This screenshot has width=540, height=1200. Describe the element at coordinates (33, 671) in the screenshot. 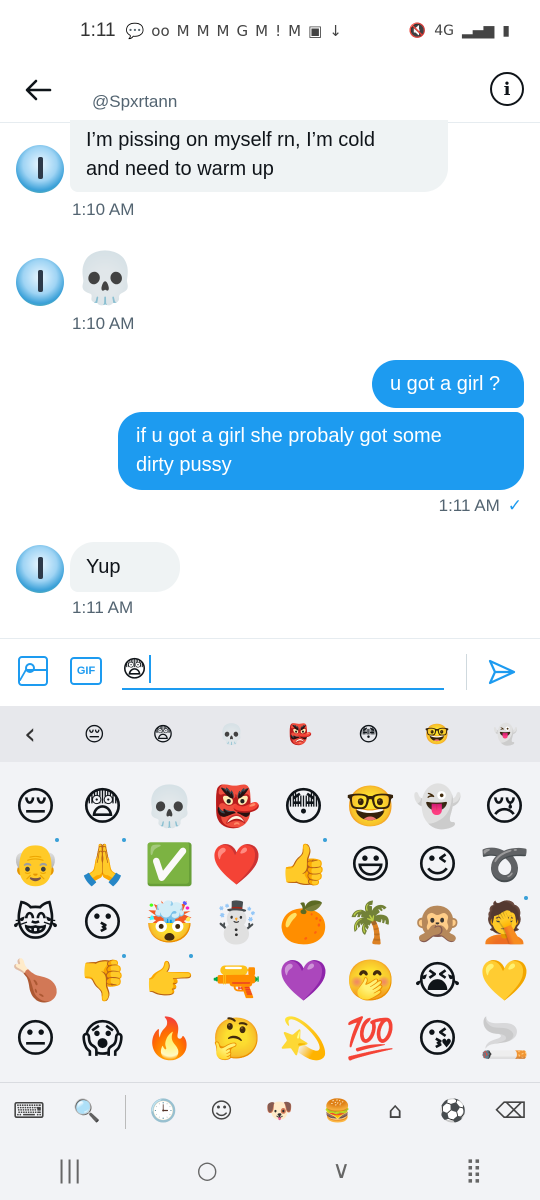

I see `image-icon` at that location.